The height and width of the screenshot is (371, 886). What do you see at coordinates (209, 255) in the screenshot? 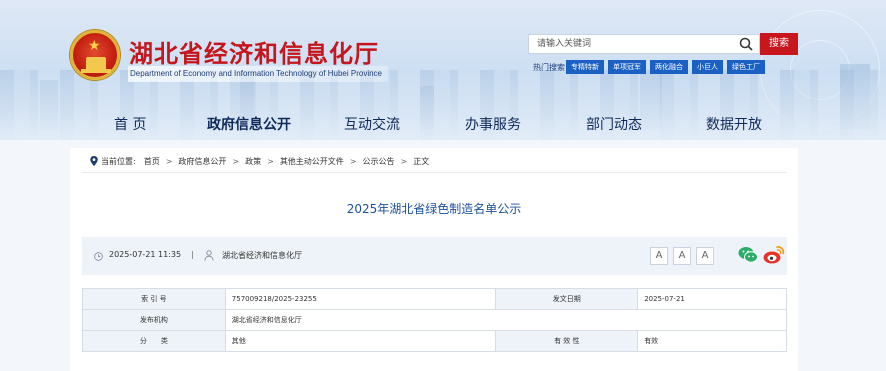
I see `user-icon` at bounding box center [209, 255].